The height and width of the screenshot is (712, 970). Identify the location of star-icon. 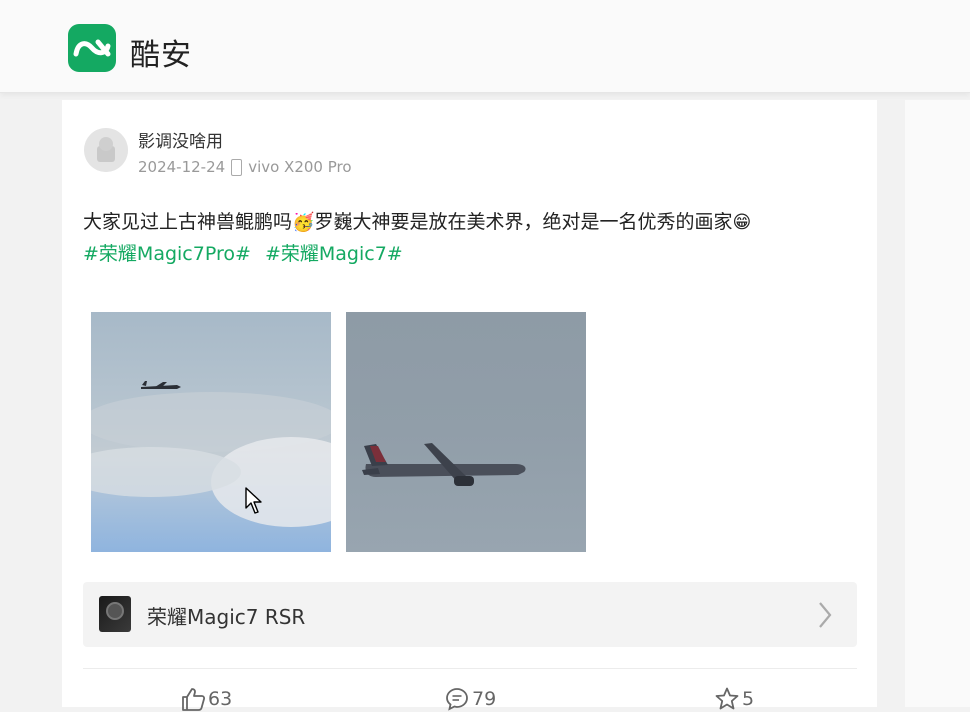
(727, 698).